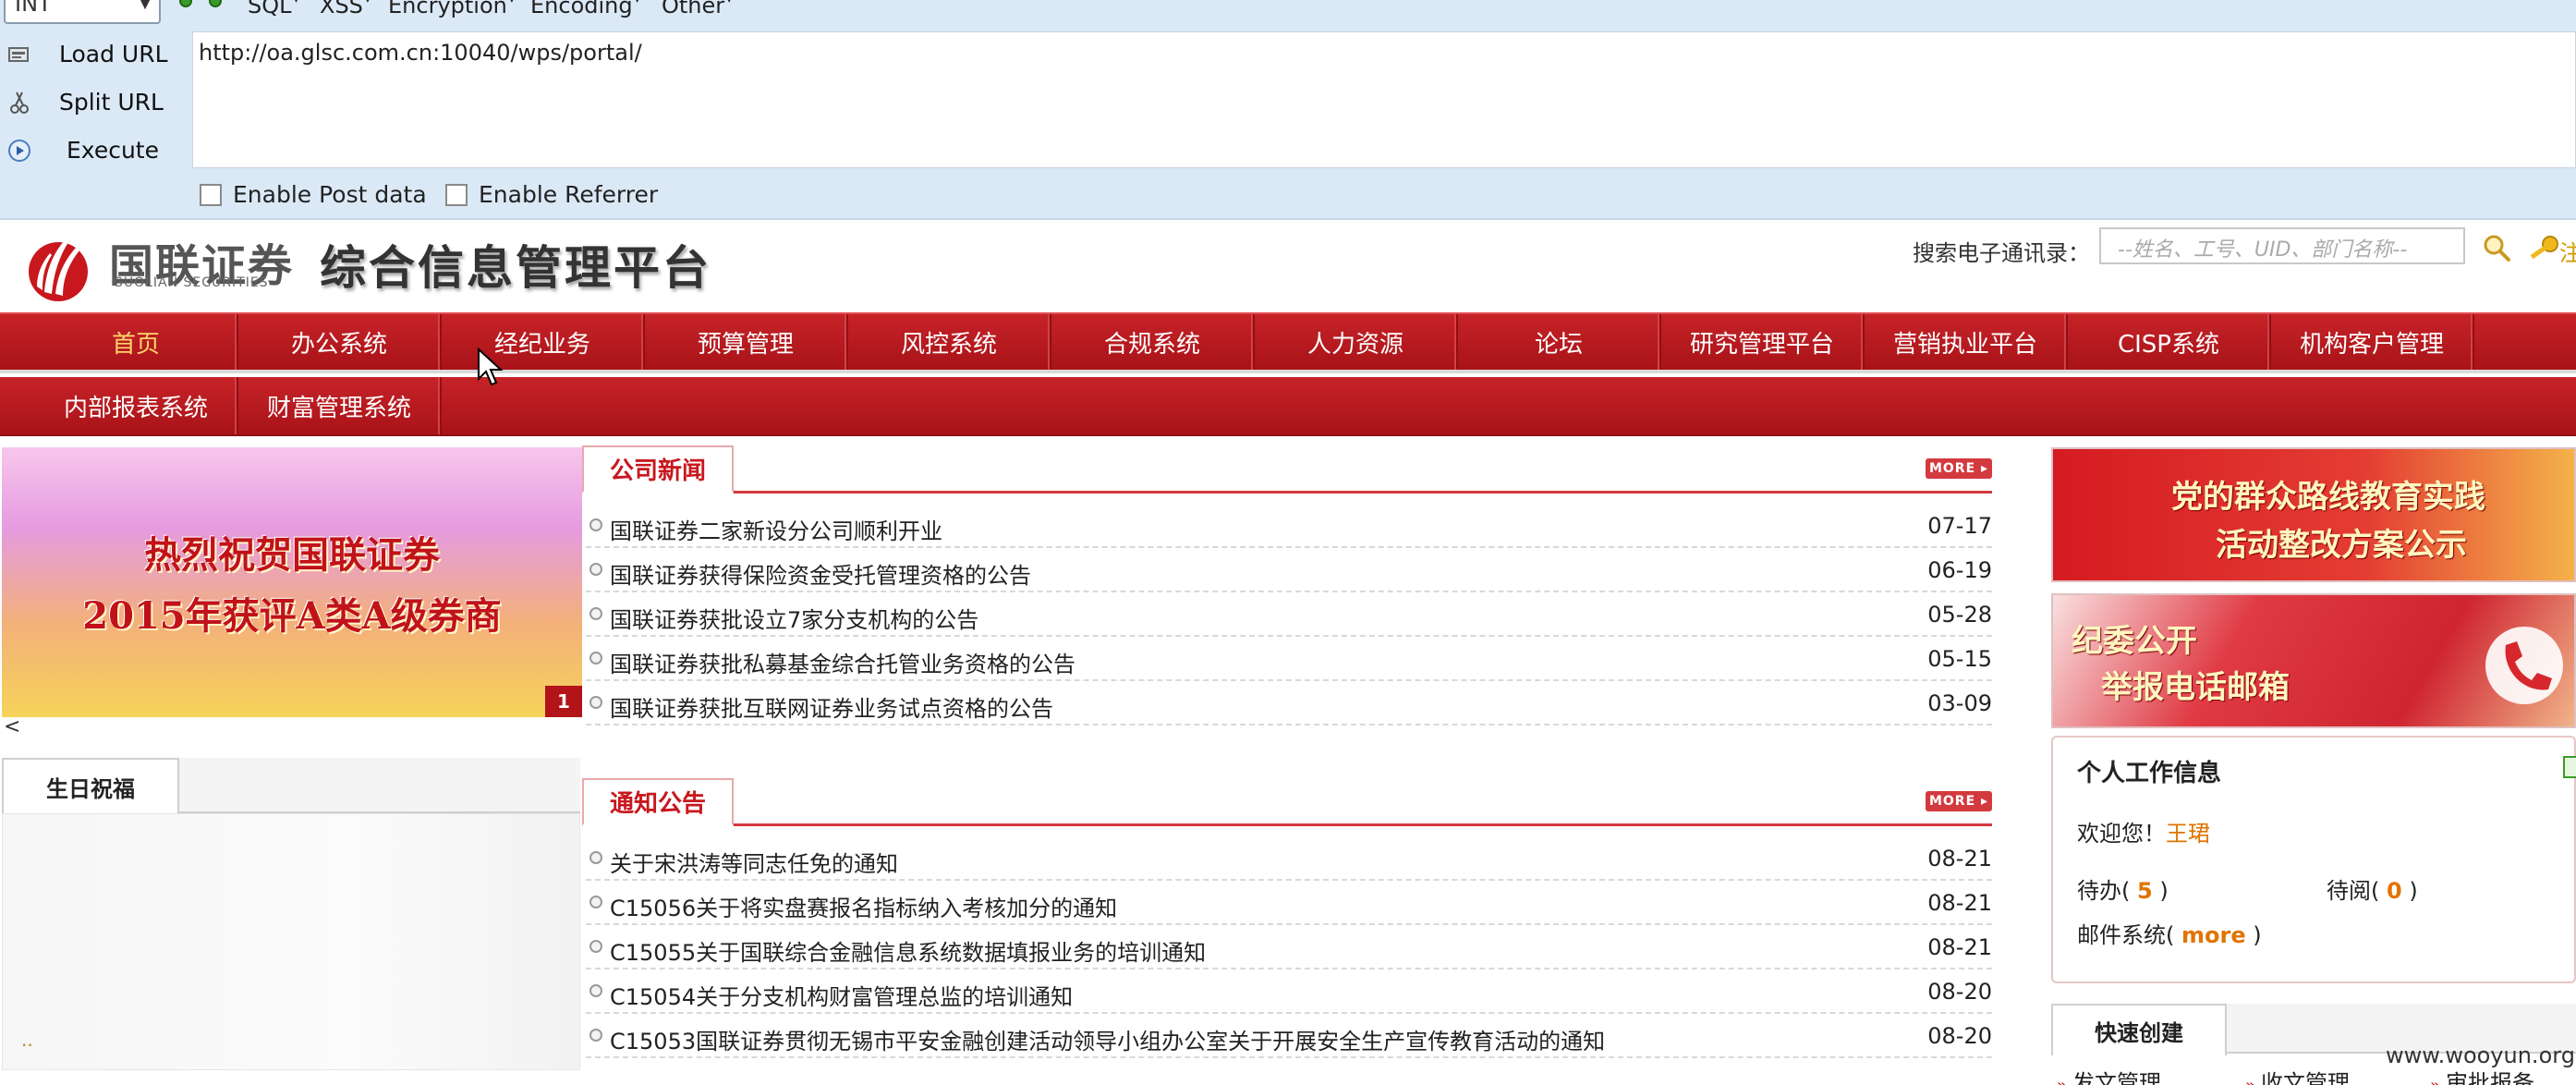 This screenshot has height=1085, width=2576. I want to click on banner-line-2: 2015年获评A类A级券商, so click(292, 616).